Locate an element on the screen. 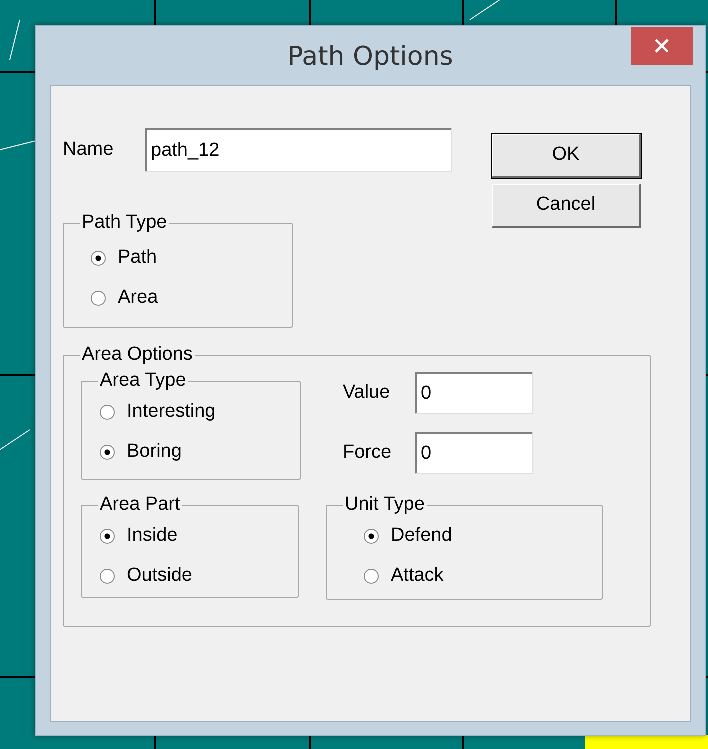  radio-label: Defend is located at coordinates (421, 536).